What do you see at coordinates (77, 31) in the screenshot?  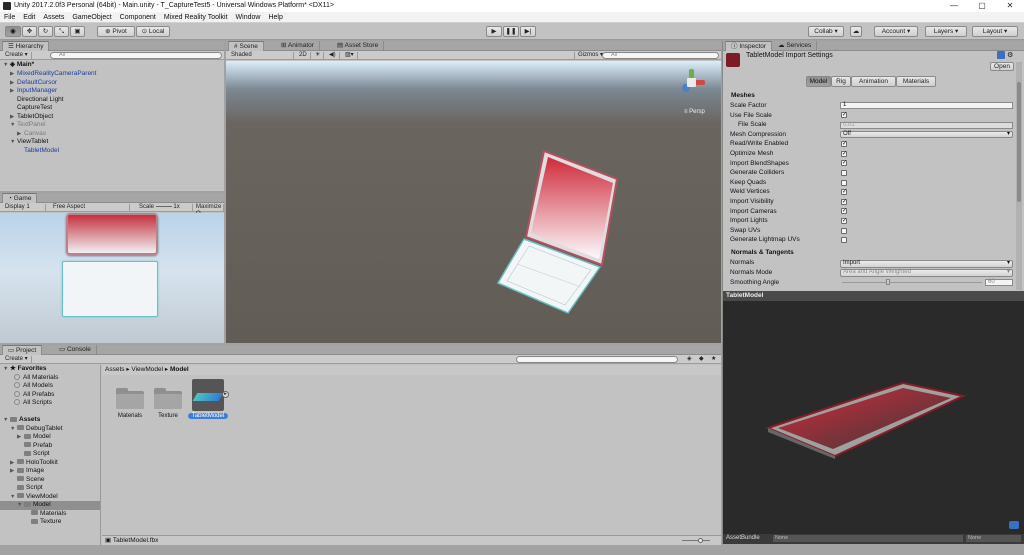 I see `rect-tool-button: ▣` at bounding box center [77, 31].